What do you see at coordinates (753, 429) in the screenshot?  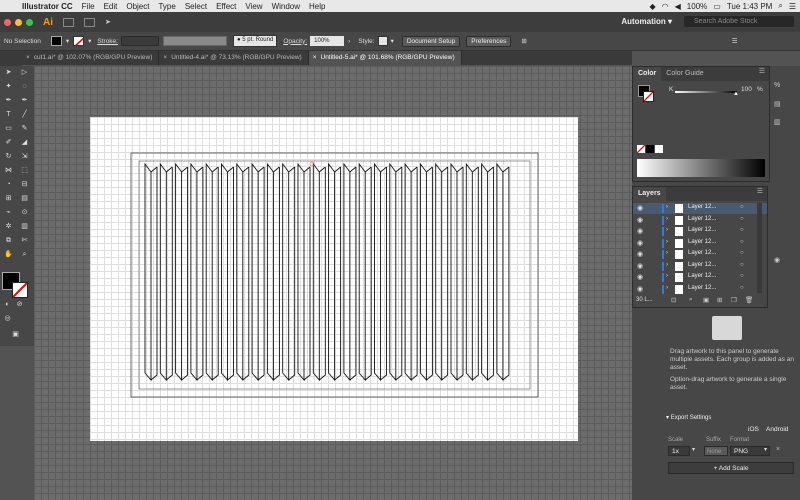 I see `ios-button: iOS` at bounding box center [753, 429].